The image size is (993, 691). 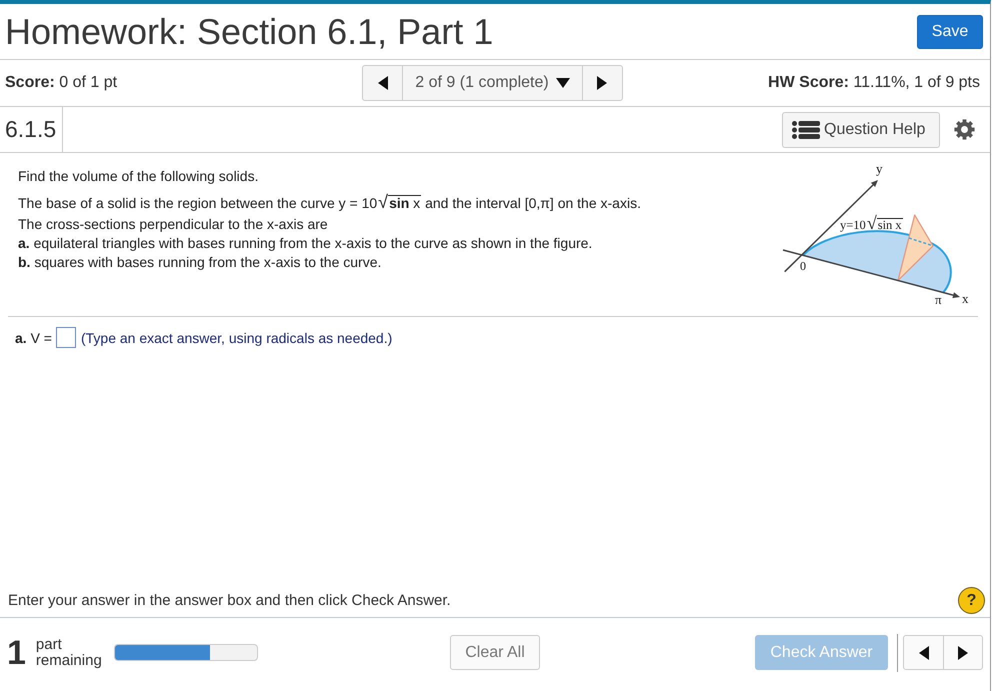 I want to click on pi-label: π, so click(x=938, y=299).